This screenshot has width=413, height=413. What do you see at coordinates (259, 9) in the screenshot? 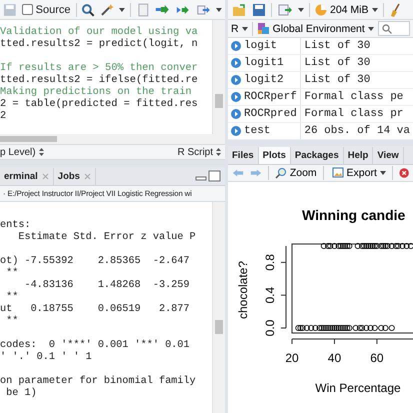
I see `save-icon` at bounding box center [259, 9].